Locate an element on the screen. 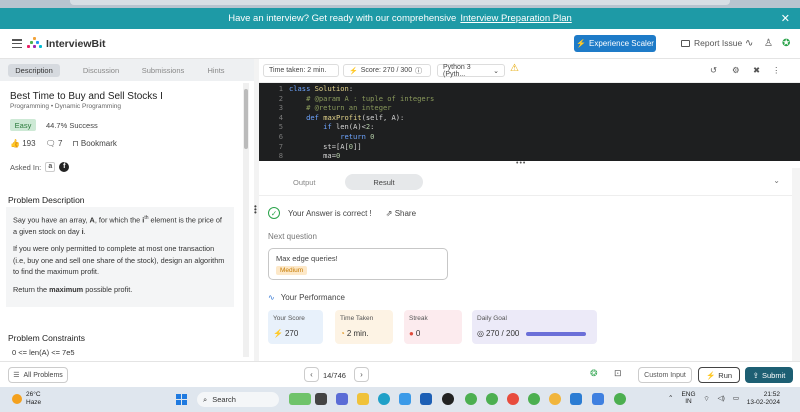 The image size is (800, 412). result-tabs: Output Result ⌄ is located at coordinates (529, 182).